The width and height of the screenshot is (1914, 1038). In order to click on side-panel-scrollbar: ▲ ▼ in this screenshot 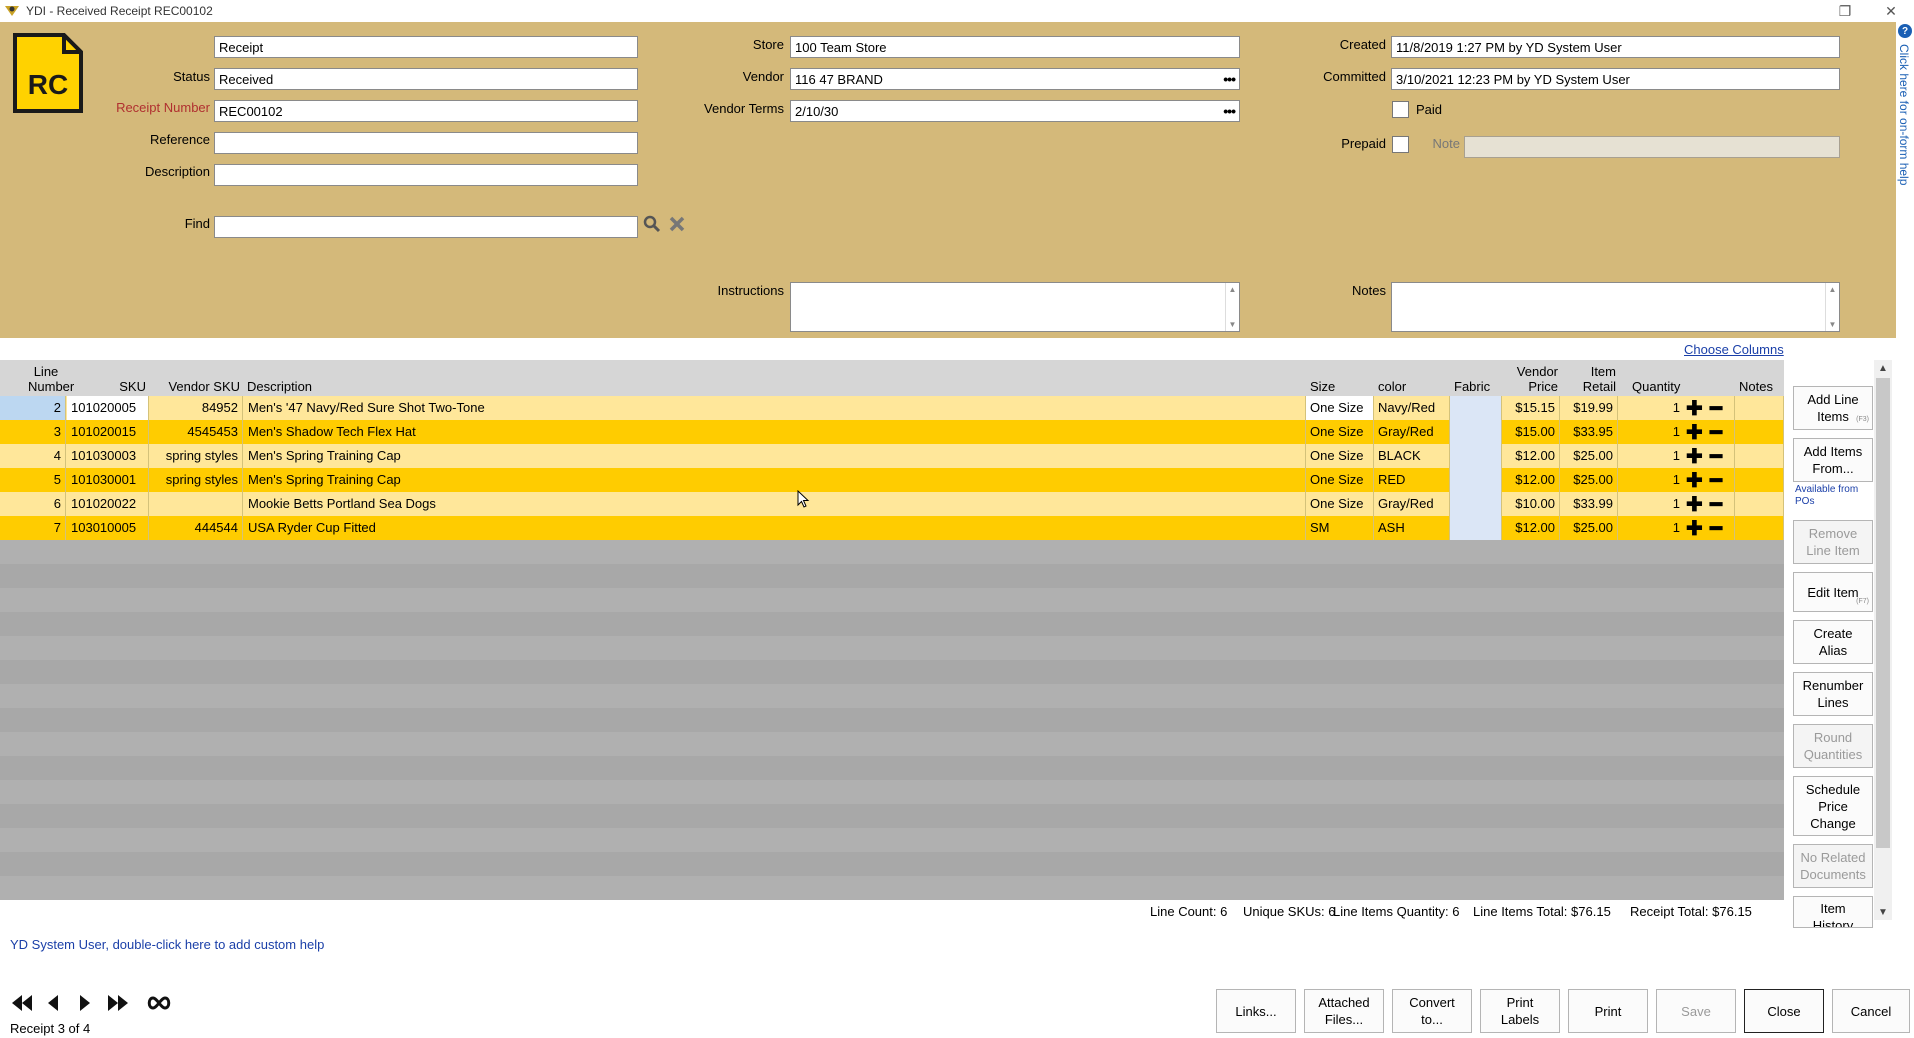, I will do `click(1883, 640)`.